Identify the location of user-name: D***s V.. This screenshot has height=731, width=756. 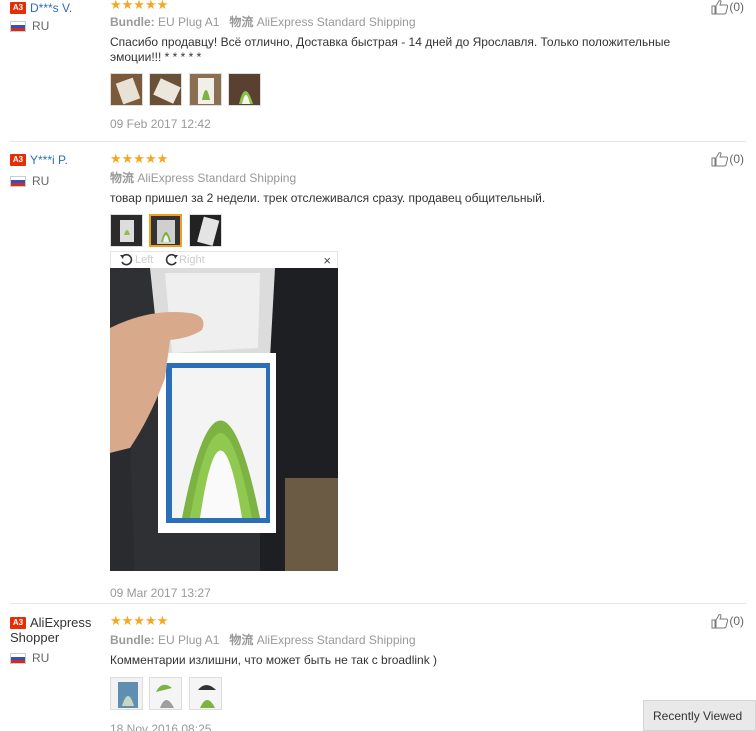
(51, 8).